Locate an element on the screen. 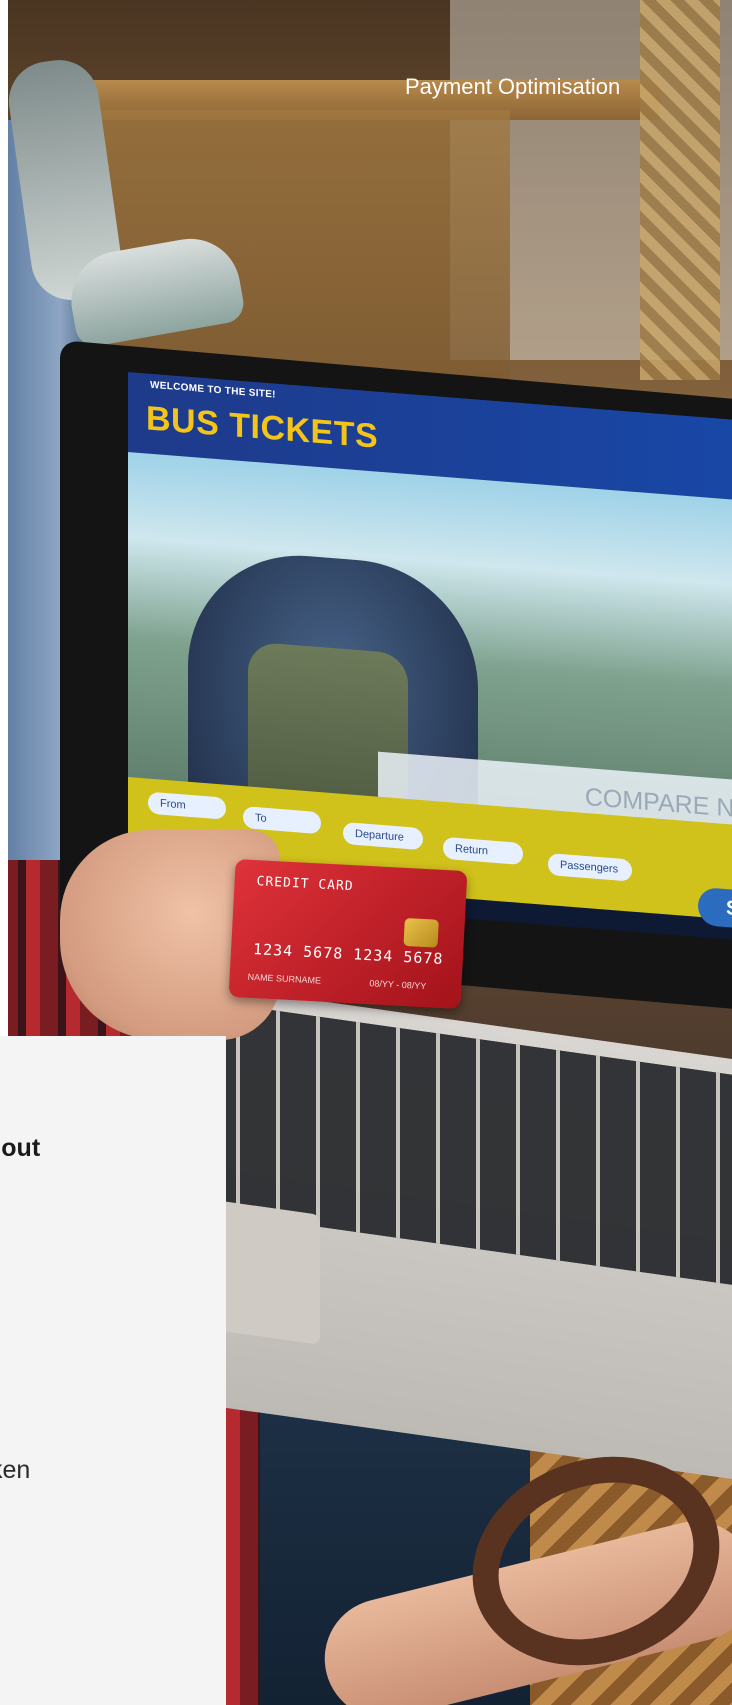 The image size is (732, 1705). site-title: BUS TICKETS is located at coordinates (262, 427).